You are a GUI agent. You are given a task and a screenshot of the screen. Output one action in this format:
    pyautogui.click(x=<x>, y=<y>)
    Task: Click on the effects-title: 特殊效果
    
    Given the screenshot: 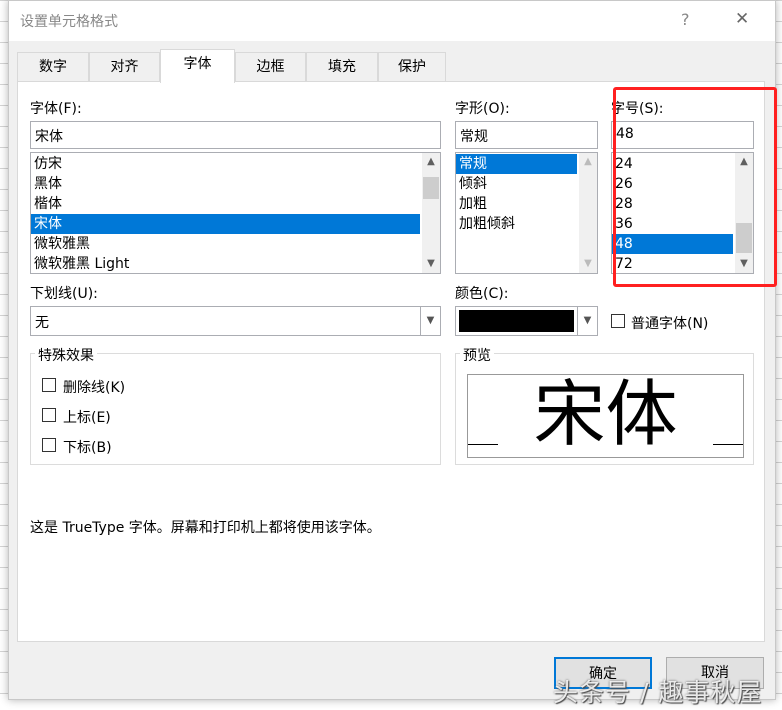 What is the action you would take?
    pyautogui.click(x=66, y=355)
    